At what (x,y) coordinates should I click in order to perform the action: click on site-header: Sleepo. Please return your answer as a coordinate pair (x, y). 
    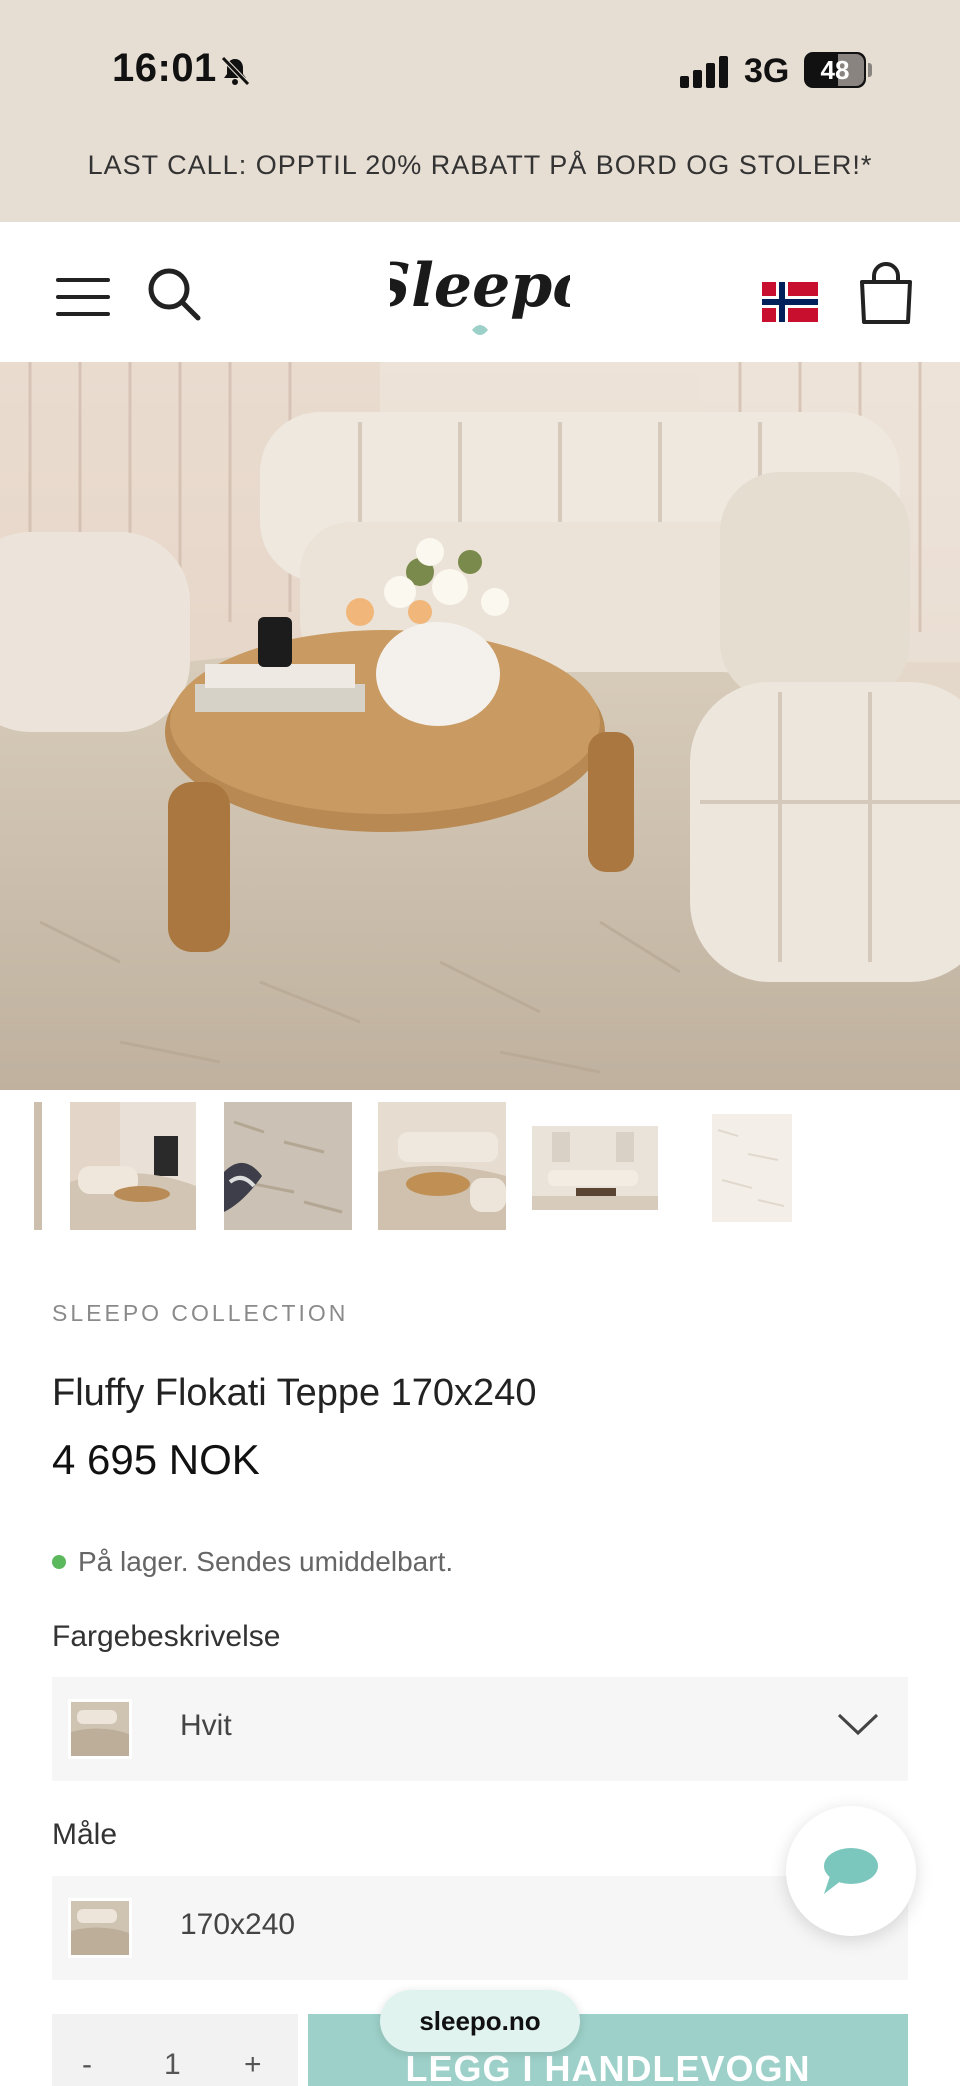
    Looking at the image, I should click on (480, 292).